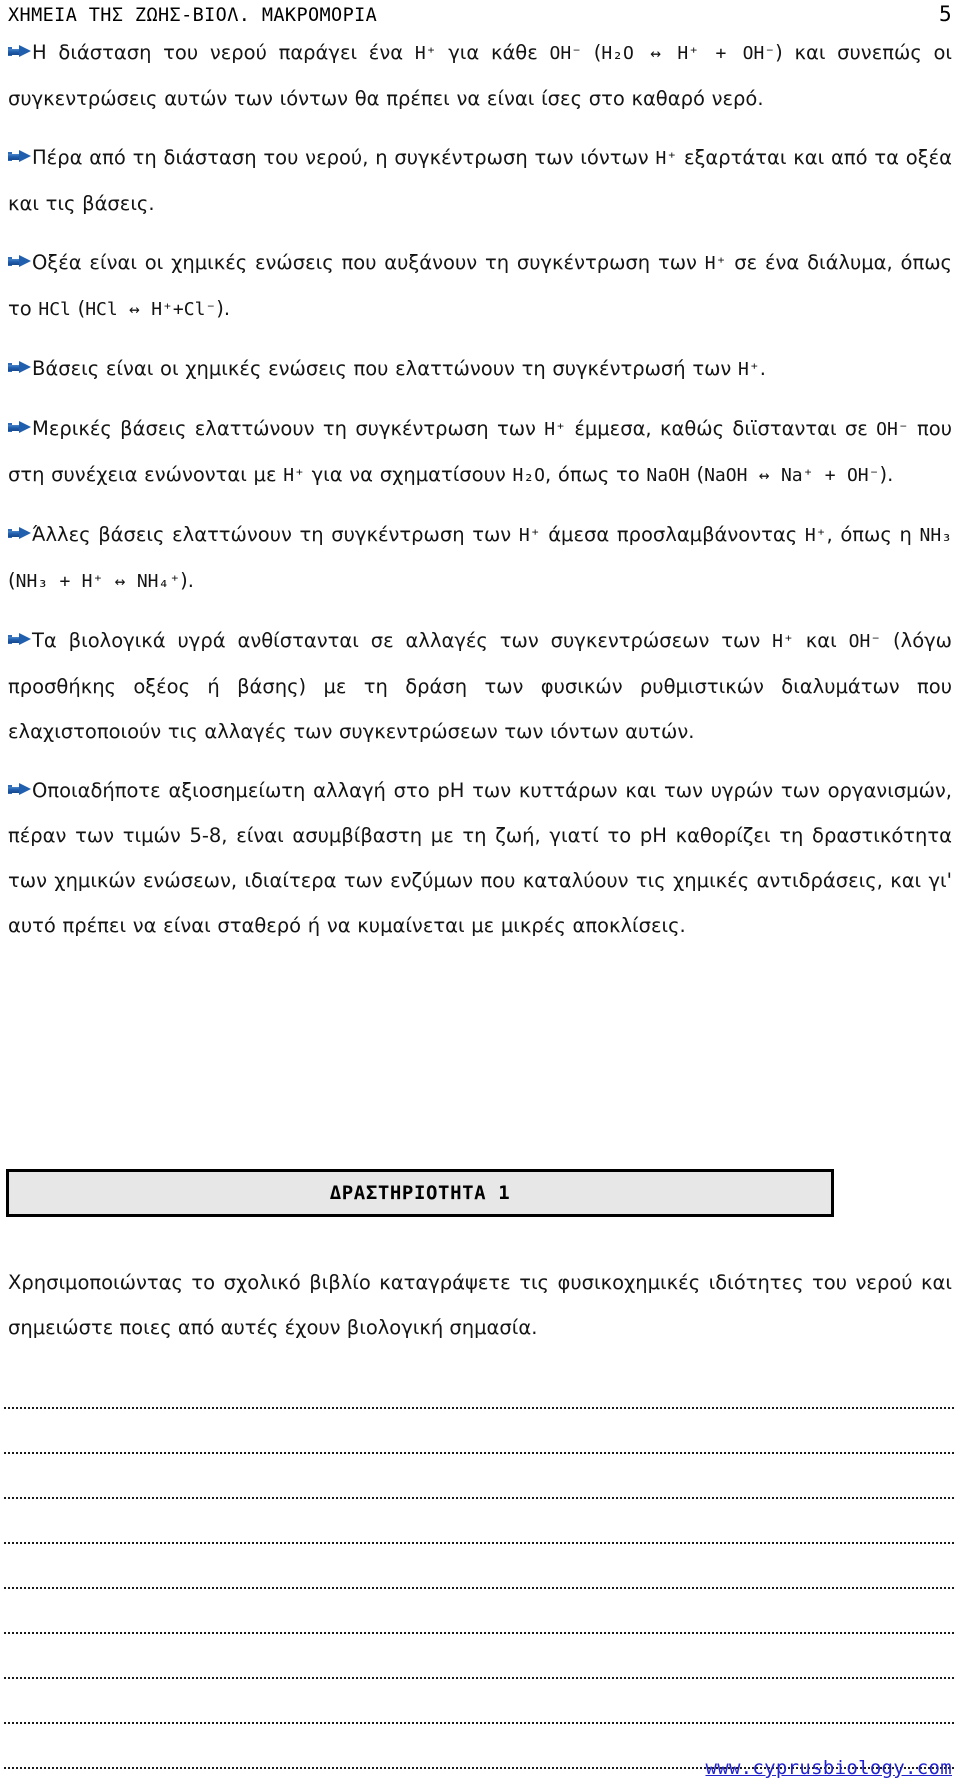  Describe the element at coordinates (493, 52) in the screenshot. I see `paragraph-text: για κάθε` at that location.